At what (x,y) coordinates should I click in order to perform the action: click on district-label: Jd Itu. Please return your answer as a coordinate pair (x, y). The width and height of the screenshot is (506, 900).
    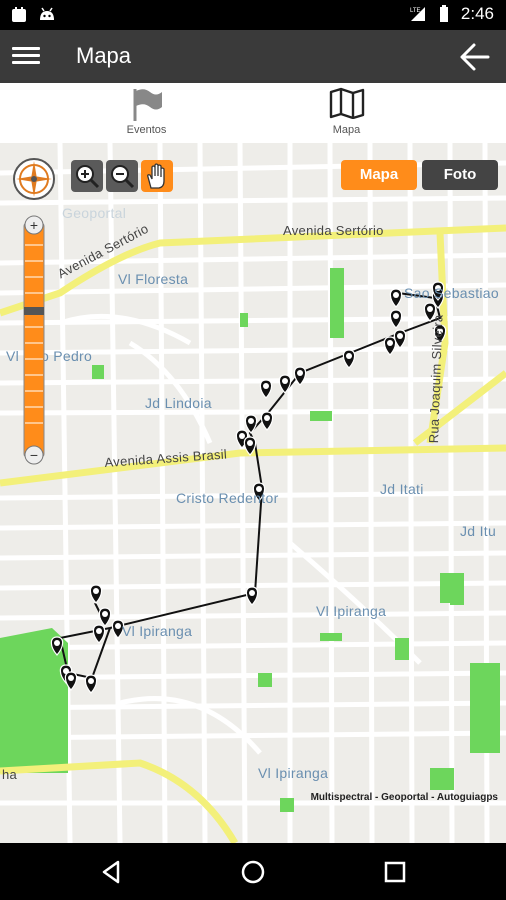
    Looking at the image, I should click on (478, 531).